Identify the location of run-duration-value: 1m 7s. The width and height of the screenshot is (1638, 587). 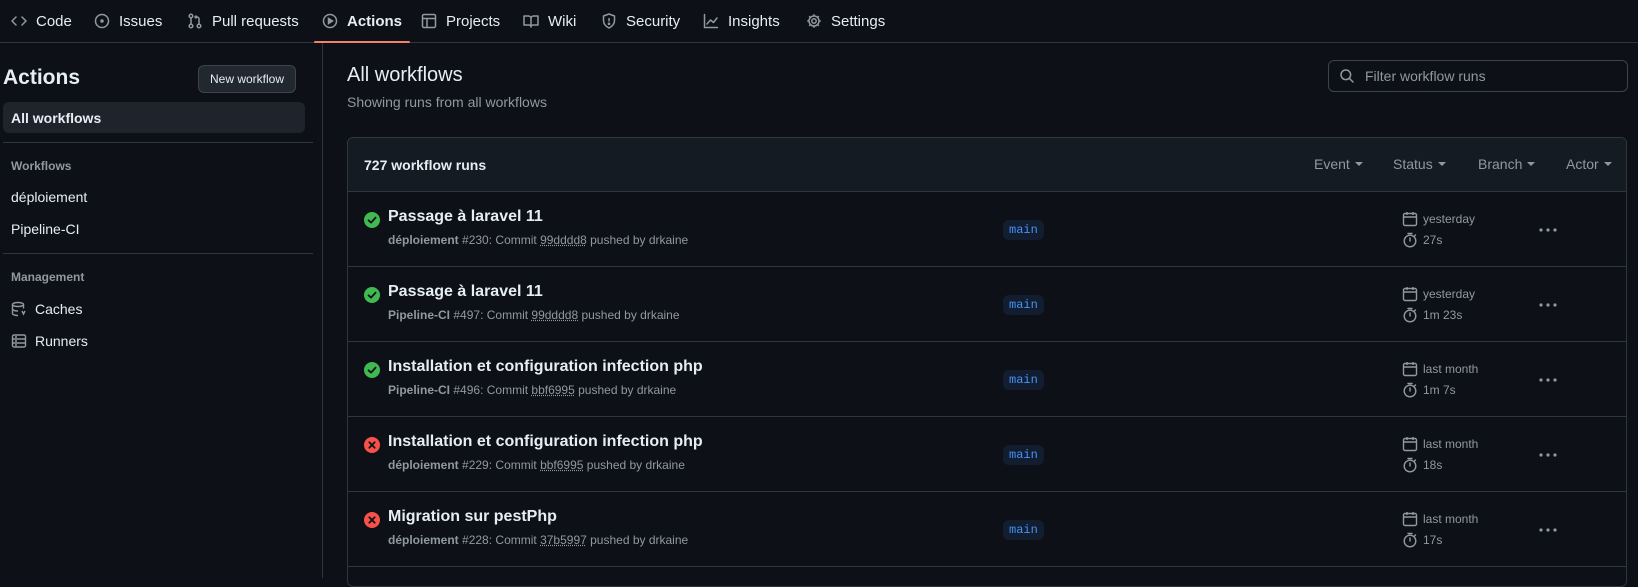
(1439, 390).